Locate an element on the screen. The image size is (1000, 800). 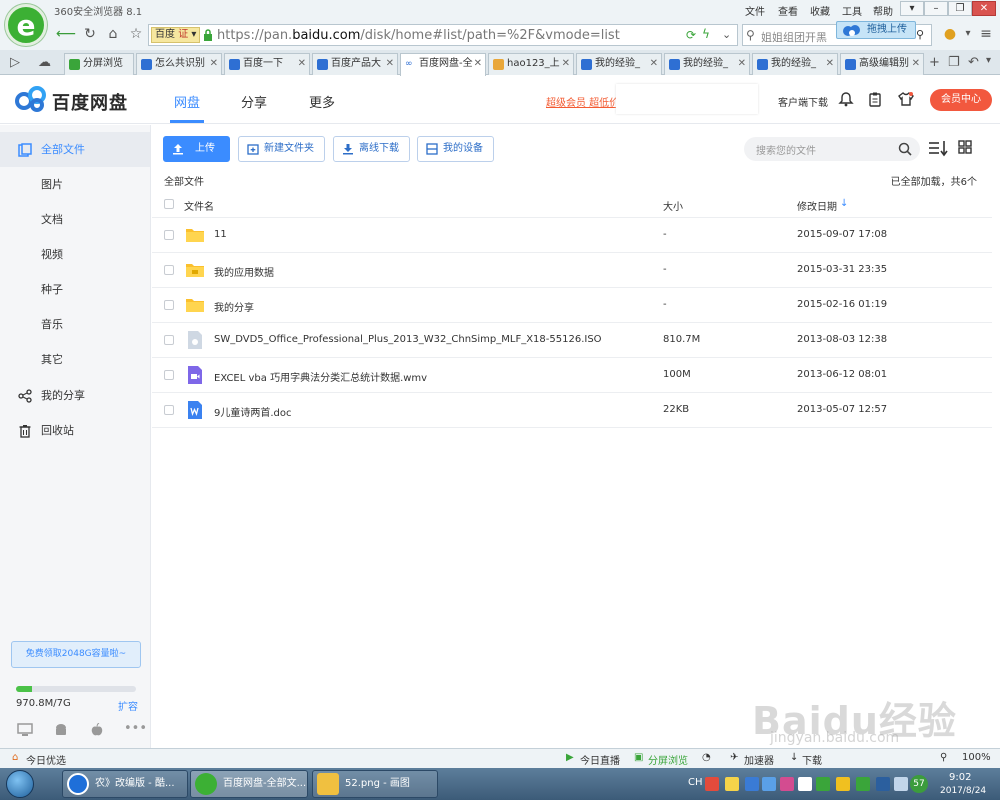
cloud-sync-icon: ☁ is located at coordinates (44, 62).